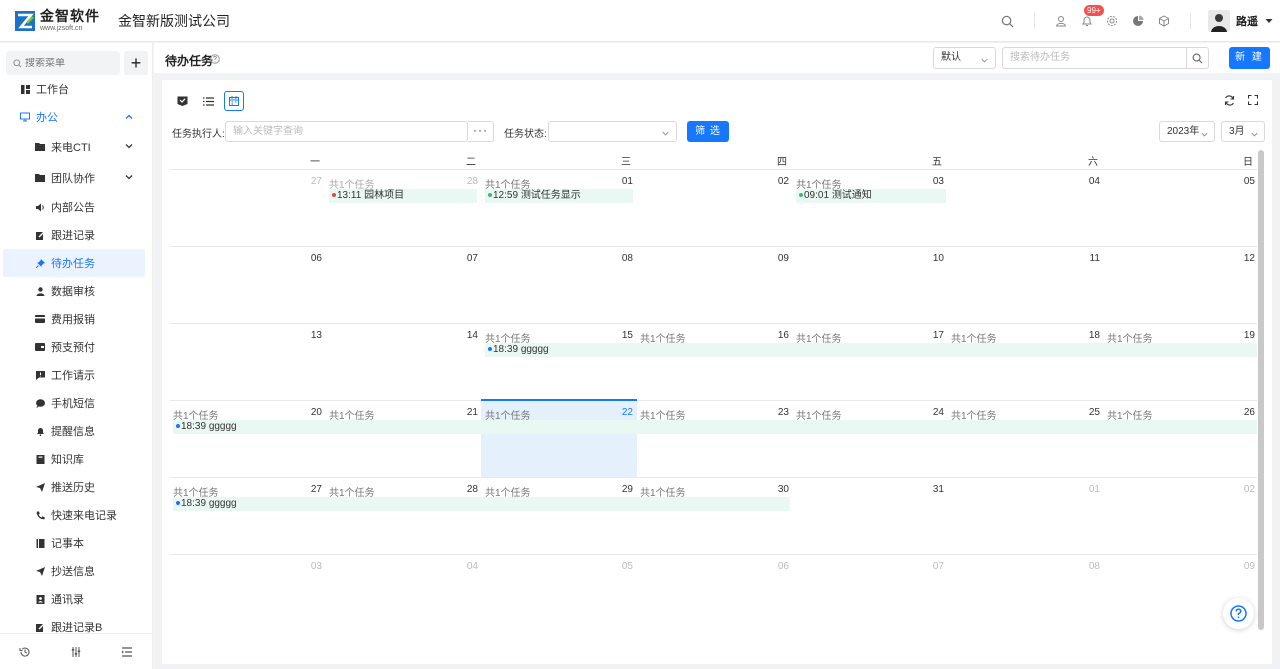 The width and height of the screenshot is (1280, 669). What do you see at coordinates (67, 600) in the screenshot?
I see `sidebar-item-label: 通讯录` at bounding box center [67, 600].